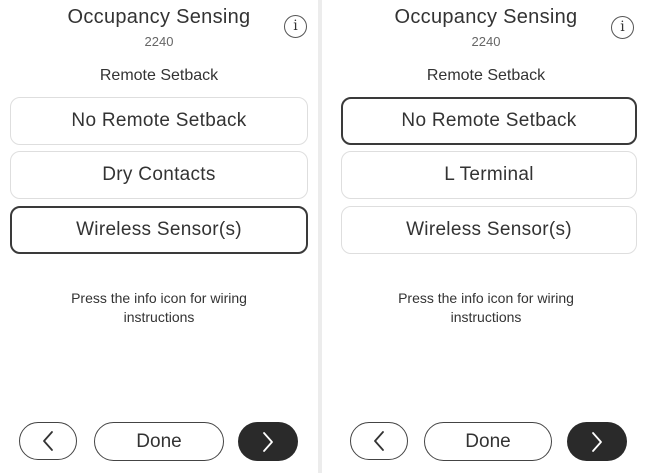 The height and width of the screenshot is (473, 650). What do you see at coordinates (489, 175) in the screenshot?
I see `option-l-terminal: L Terminal` at bounding box center [489, 175].